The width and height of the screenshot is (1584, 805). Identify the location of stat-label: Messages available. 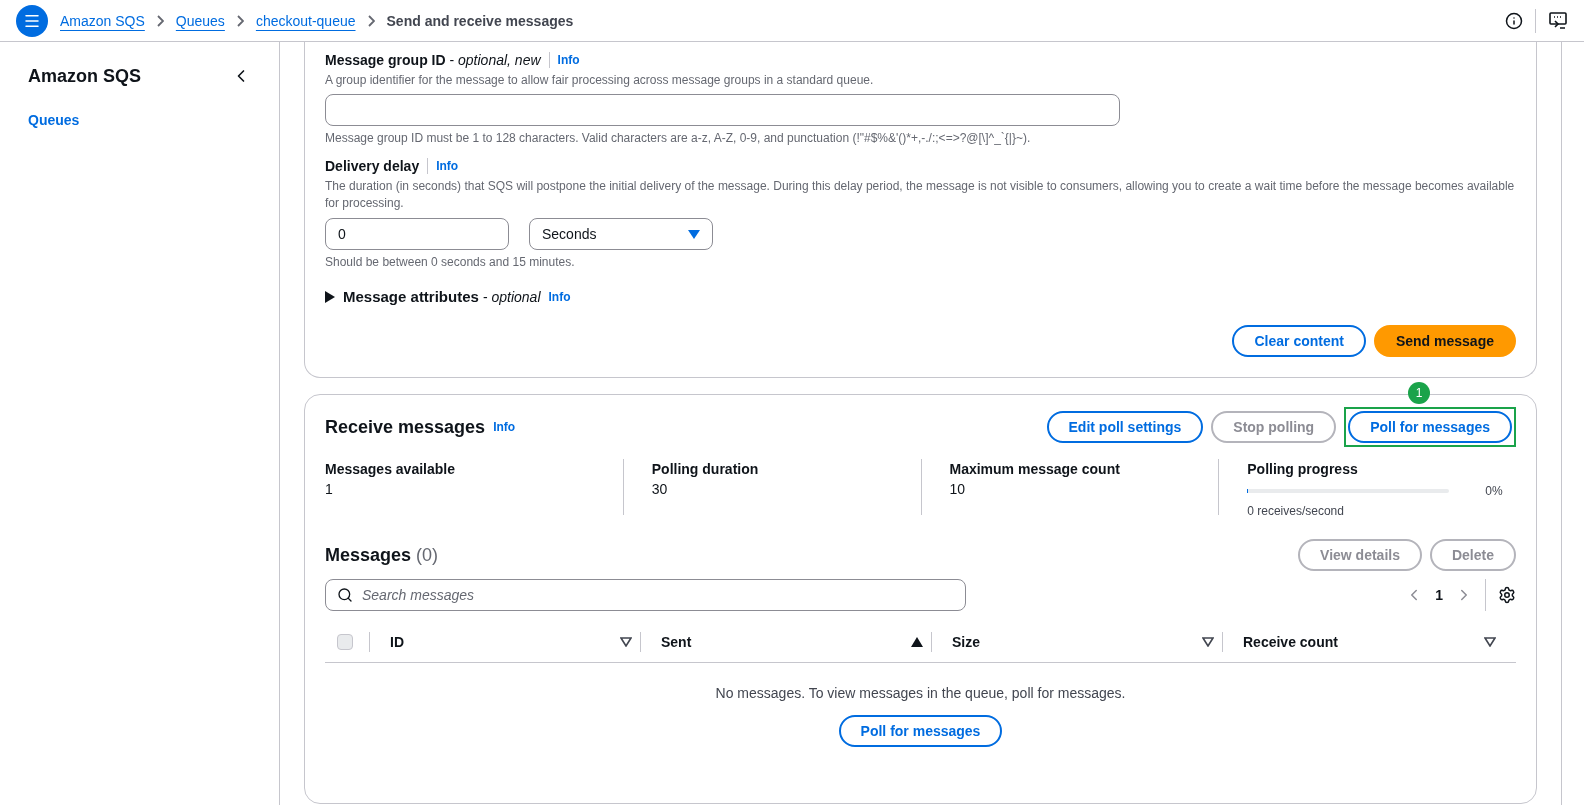
(390, 469).